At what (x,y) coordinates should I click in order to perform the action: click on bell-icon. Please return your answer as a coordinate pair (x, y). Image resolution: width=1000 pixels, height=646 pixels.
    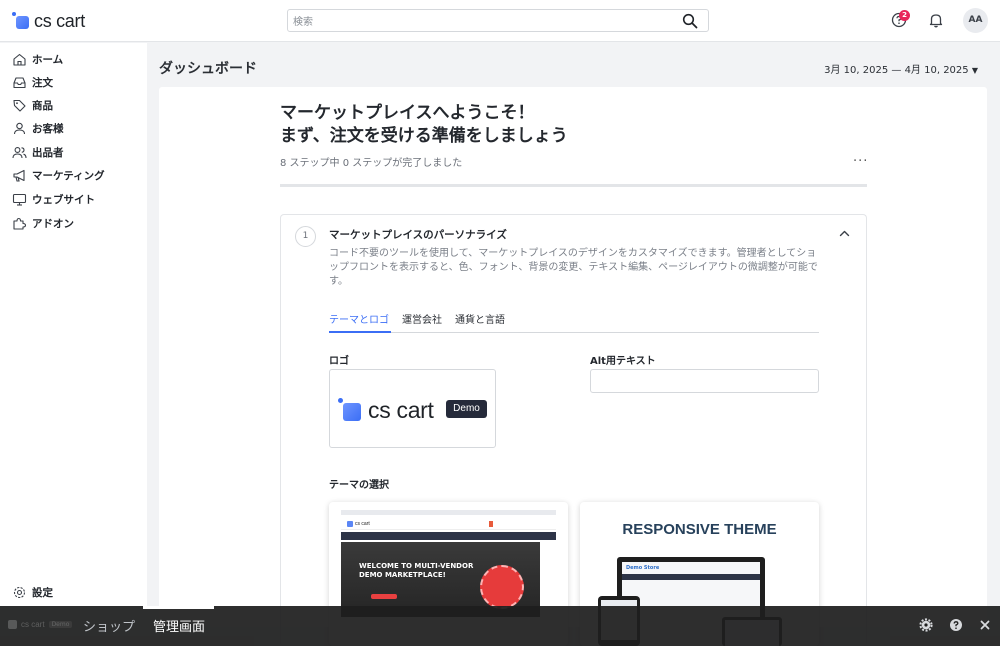
    Looking at the image, I should click on (936, 20).